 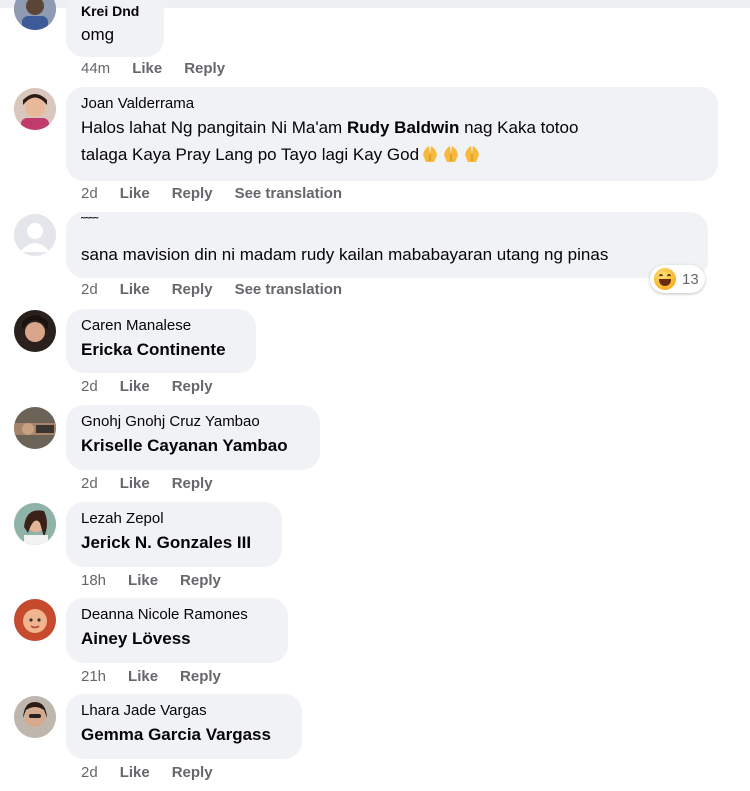 I want to click on comment-bubble: Deanna Nicole Ramones Ainey Lövess, so click(x=177, y=630).